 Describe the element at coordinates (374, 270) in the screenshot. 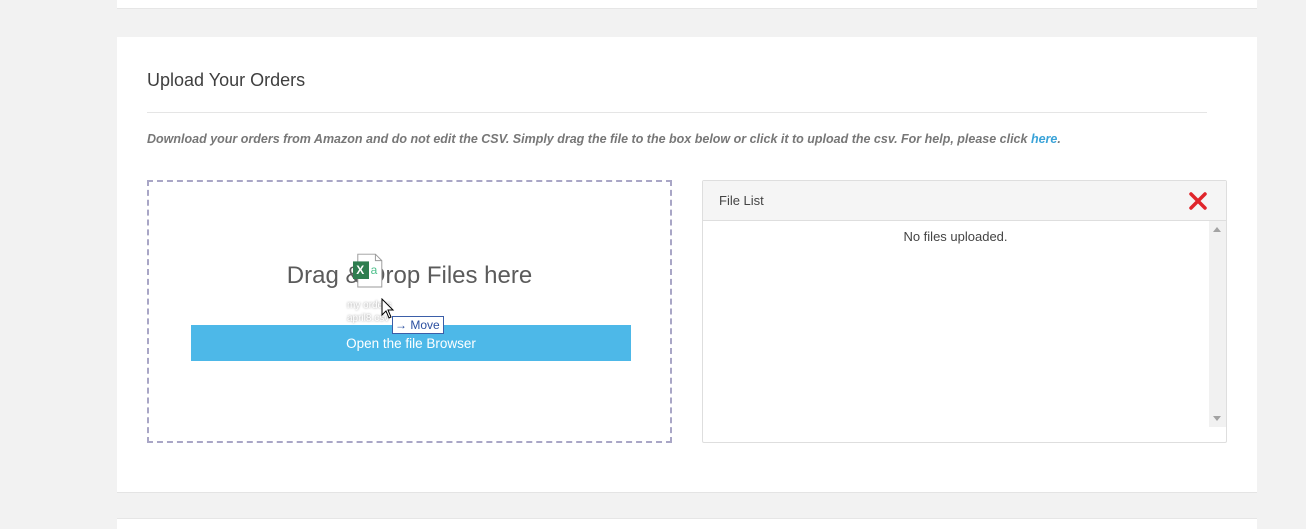

I see `svg-text: a` at that location.